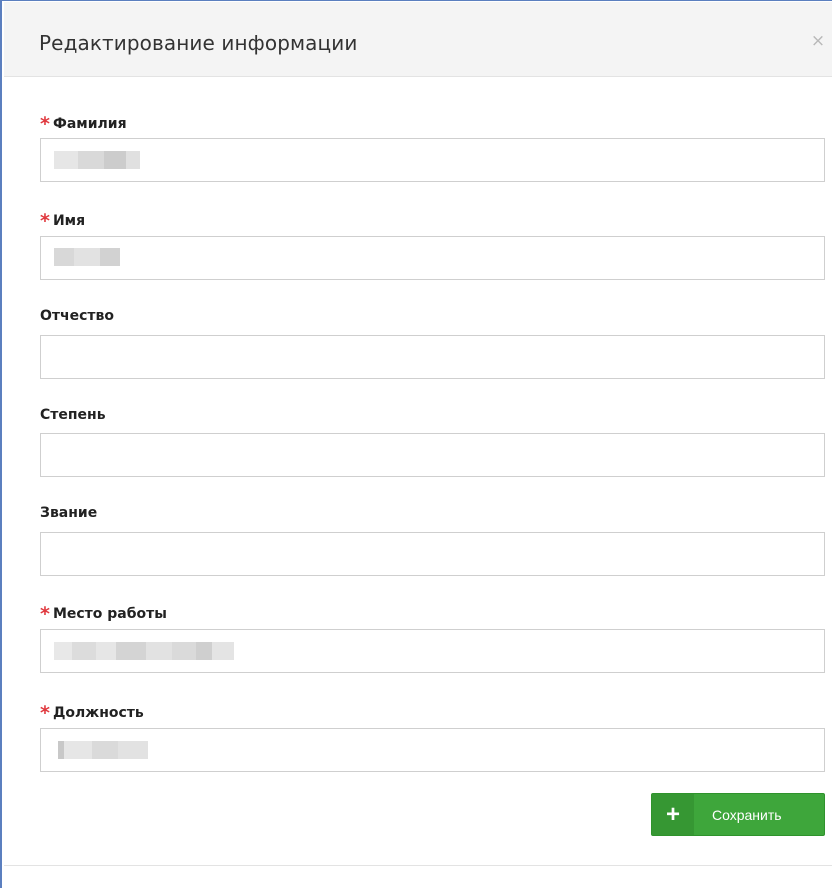  What do you see at coordinates (198, 43) in the screenshot?
I see `modal-title: Редактирование информации` at bounding box center [198, 43].